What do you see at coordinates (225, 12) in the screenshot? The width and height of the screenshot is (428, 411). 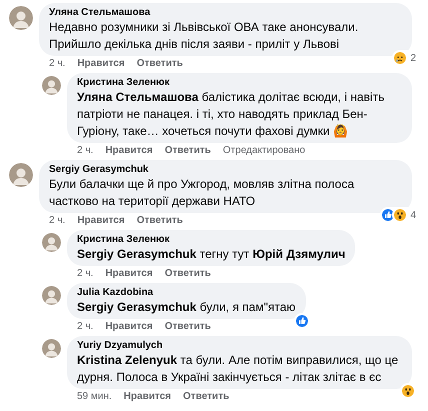 I see `author-name: Уляна Стельмашова` at bounding box center [225, 12].